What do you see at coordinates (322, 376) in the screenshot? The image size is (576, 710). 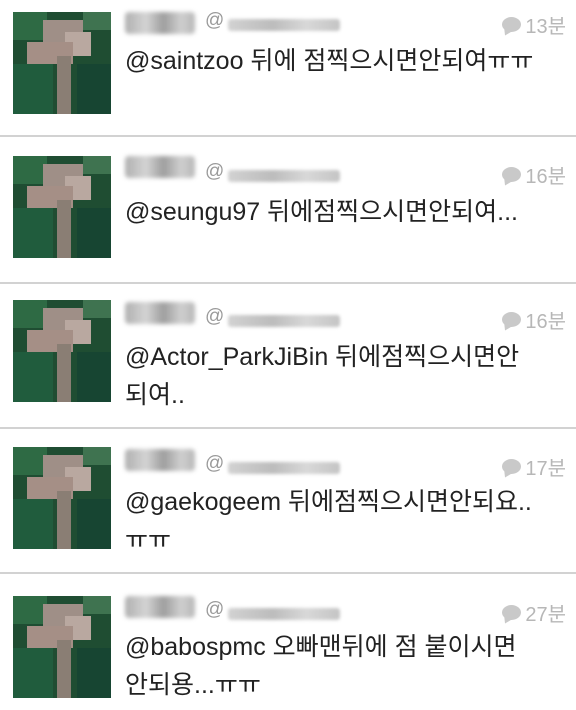 I see `tweet-text: @Actor_ParkJiBin 뒤에점찍으시면안 되여..` at bounding box center [322, 376].